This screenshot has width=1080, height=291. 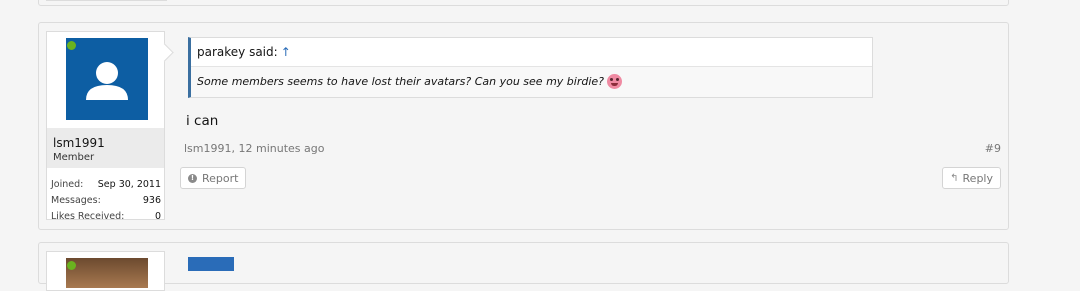 What do you see at coordinates (237, 52) in the screenshot?
I see `quote-author: parakey said:` at bounding box center [237, 52].